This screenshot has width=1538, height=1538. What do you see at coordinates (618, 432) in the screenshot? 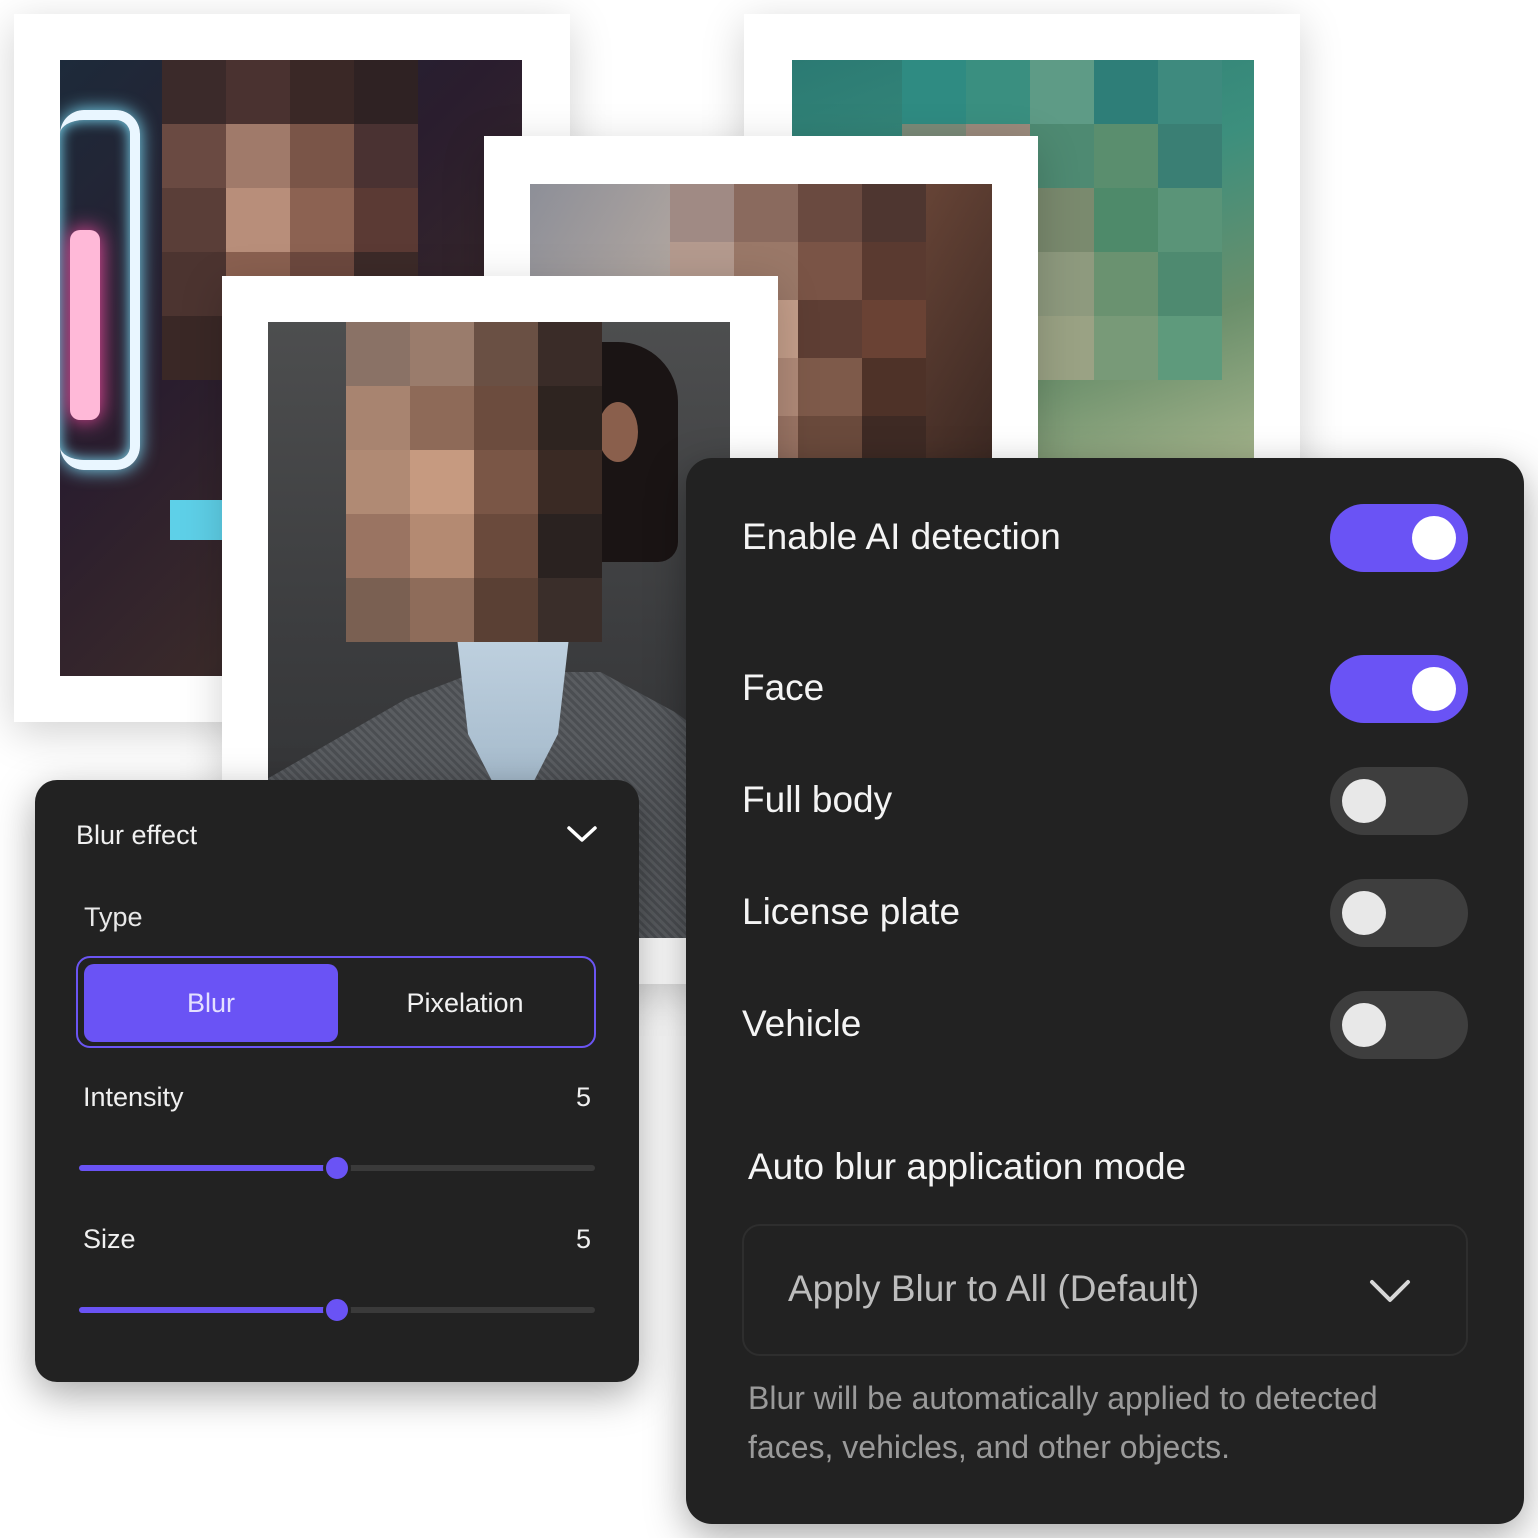
I see `ear-shape` at bounding box center [618, 432].